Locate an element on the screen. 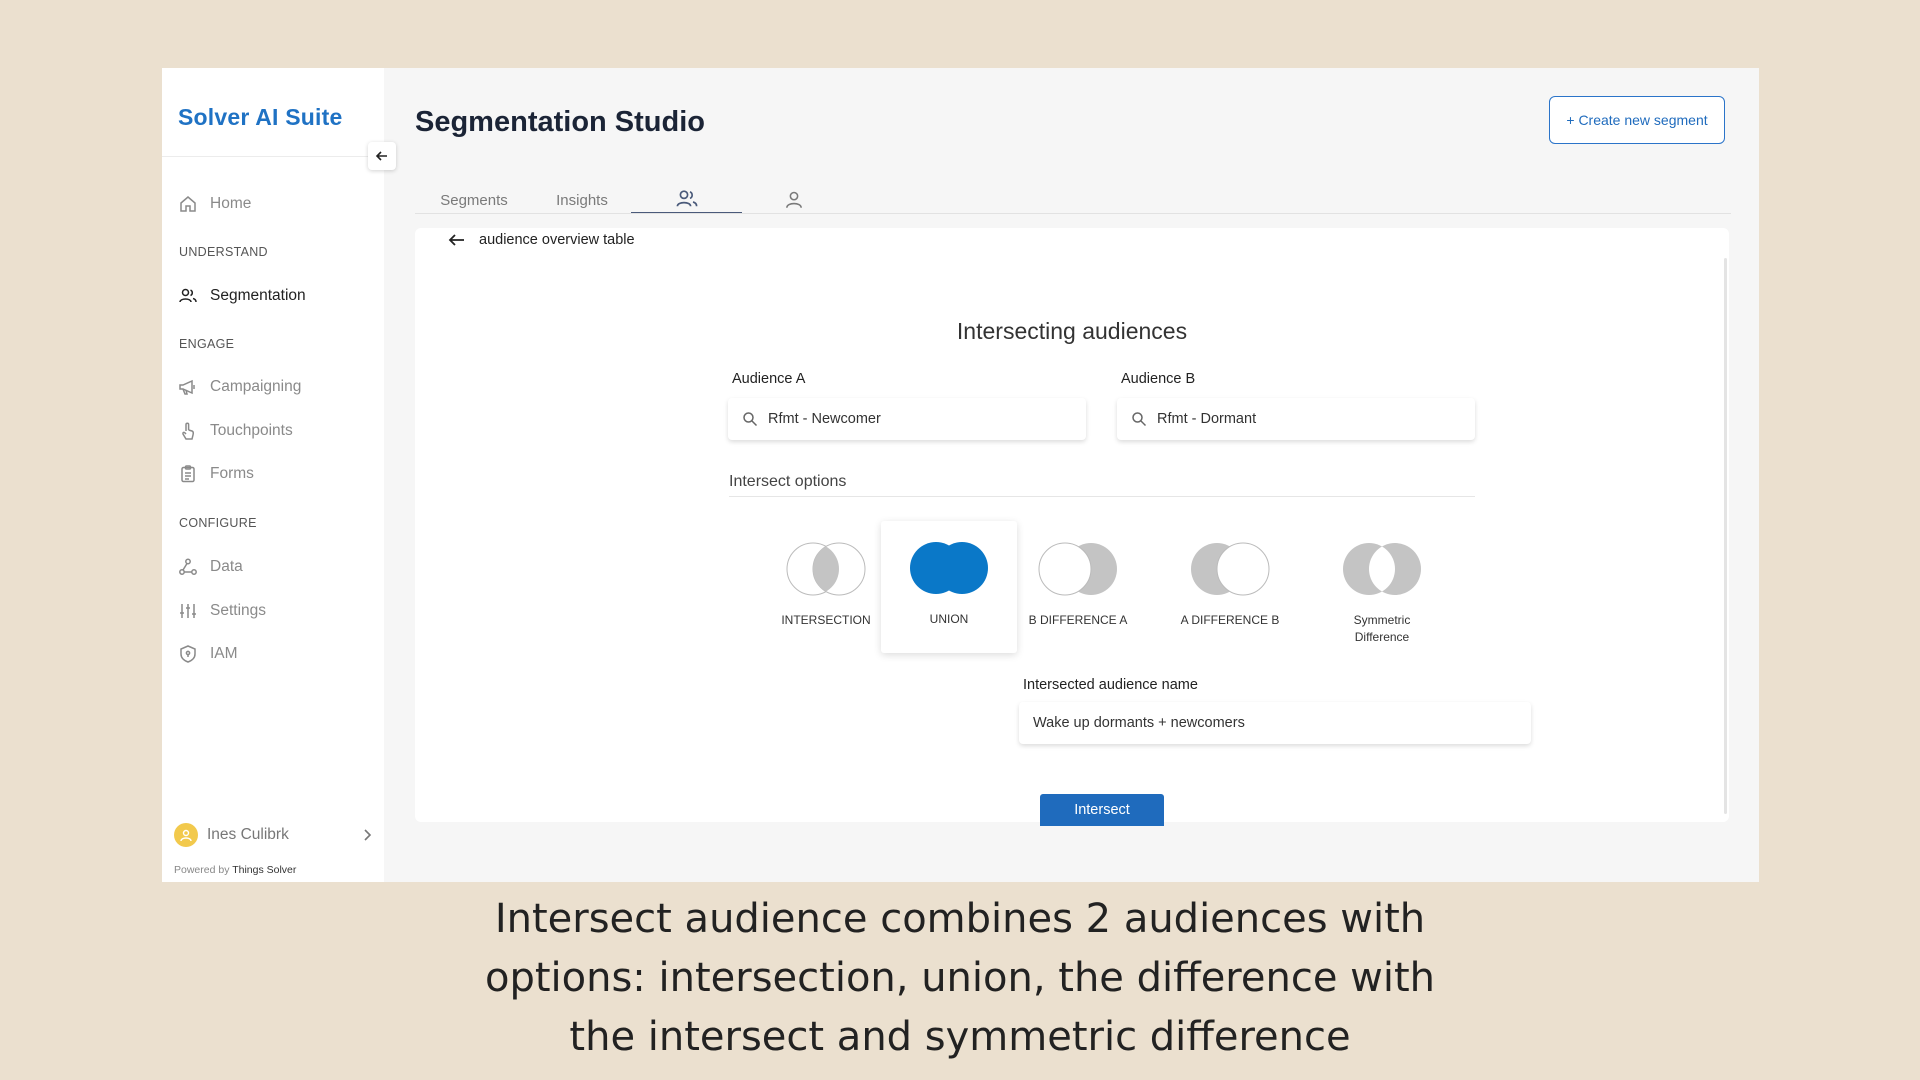 The image size is (1920, 1080). option-label-line-1: Symmetric is located at coordinates (1382, 620).